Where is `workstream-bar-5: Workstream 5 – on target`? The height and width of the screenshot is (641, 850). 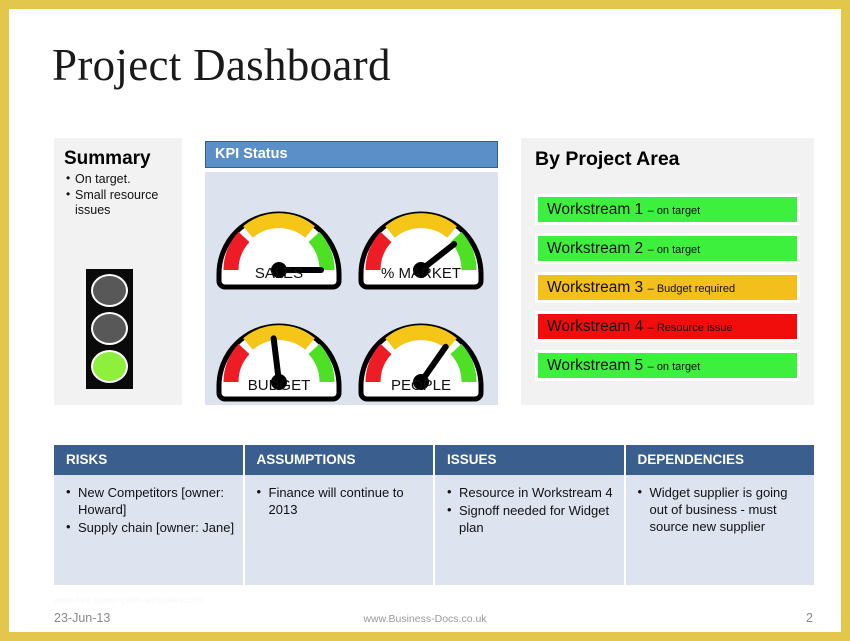
workstream-bar-5: Workstream 5 – on target is located at coordinates (667, 365).